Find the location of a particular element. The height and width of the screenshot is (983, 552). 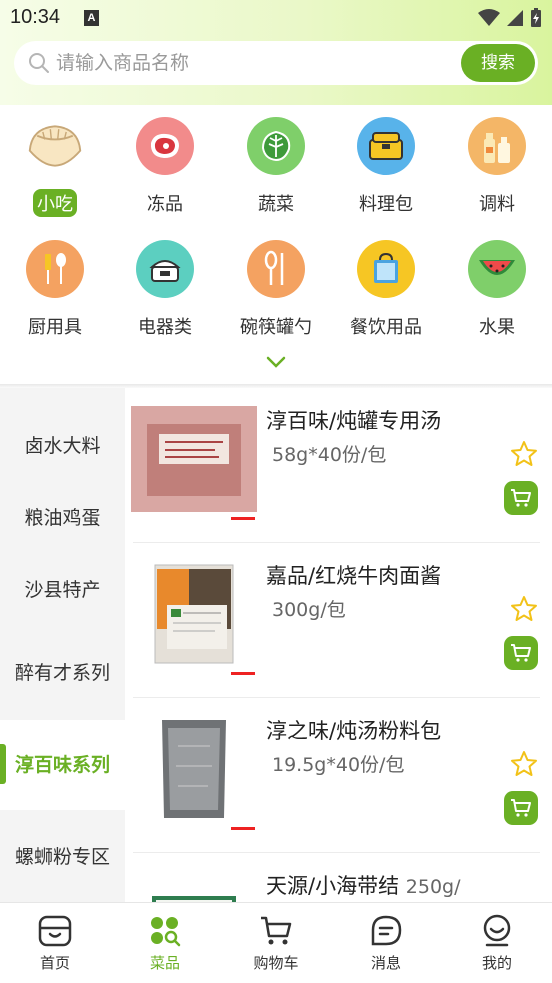

wifi-icon is located at coordinates (489, 17).